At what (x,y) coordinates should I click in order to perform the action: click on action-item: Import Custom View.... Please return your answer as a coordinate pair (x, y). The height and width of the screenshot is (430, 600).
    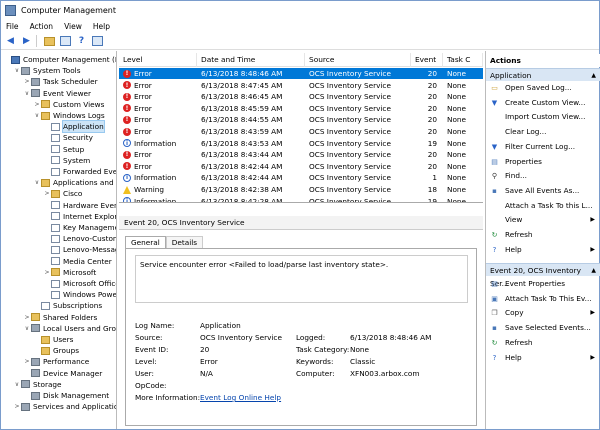
    Looking at the image, I should click on (543, 117).